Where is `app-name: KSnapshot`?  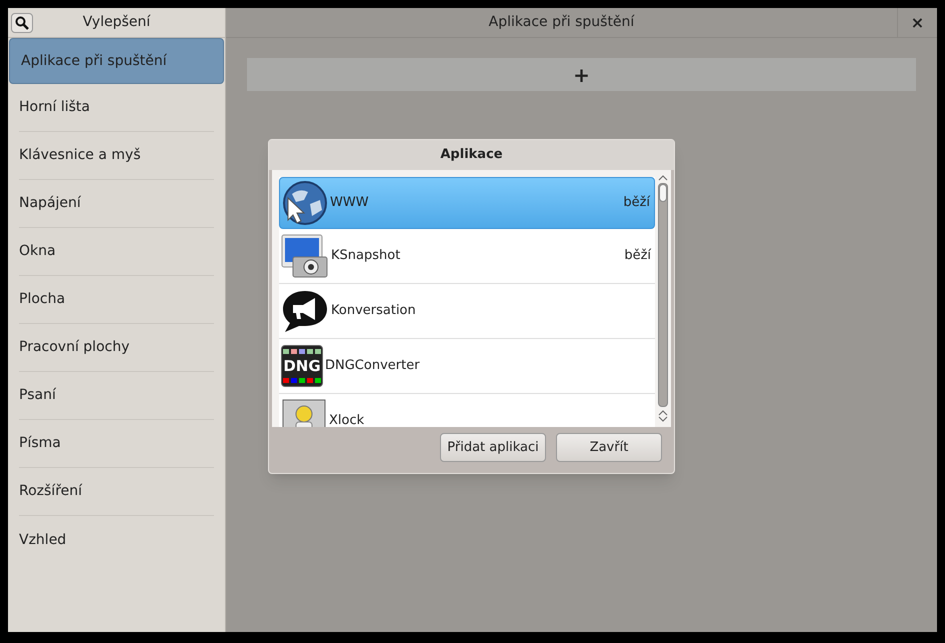 app-name: KSnapshot is located at coordinates (366, 256).